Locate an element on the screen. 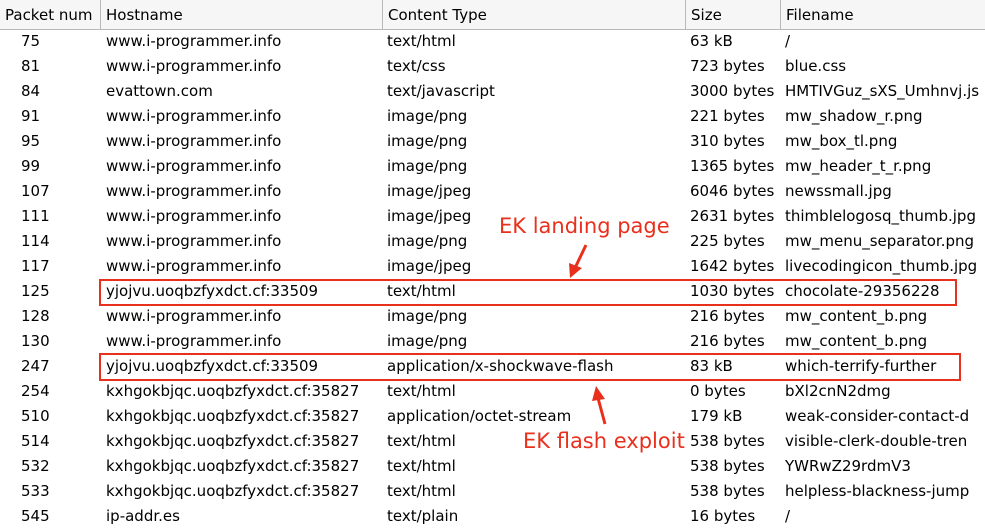 The image size is (985, 529). flash-exploit-arrow is located at coordinates (599, 405).